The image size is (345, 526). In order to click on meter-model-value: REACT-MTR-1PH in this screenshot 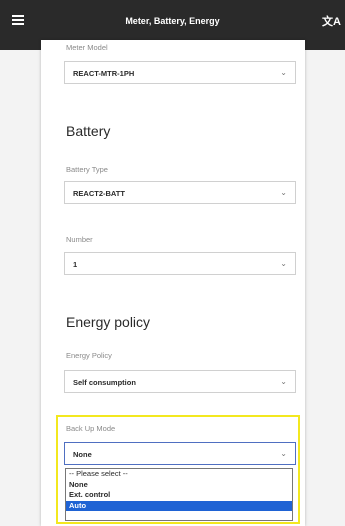, I will do `click(104, 73)`.